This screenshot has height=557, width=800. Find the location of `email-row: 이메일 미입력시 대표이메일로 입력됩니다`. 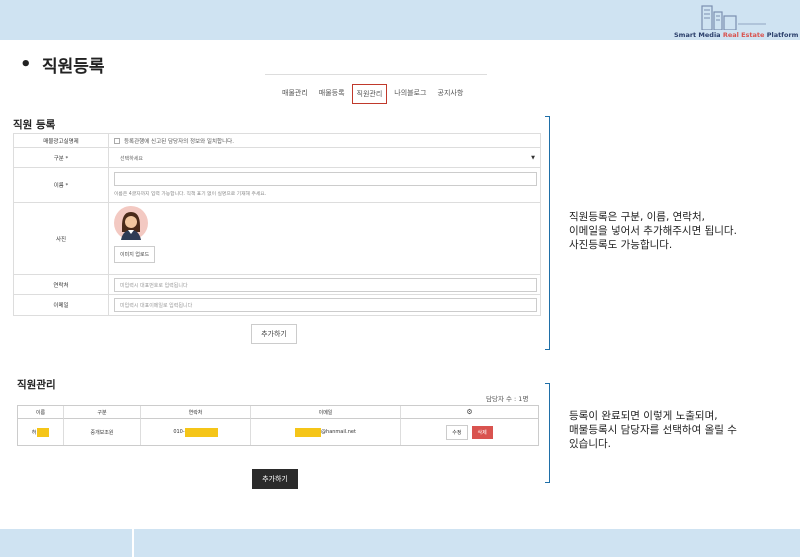

email-row: 이메일 미입력시 대표이메일로 입력됩니다 is located at coordinates (277, 305).